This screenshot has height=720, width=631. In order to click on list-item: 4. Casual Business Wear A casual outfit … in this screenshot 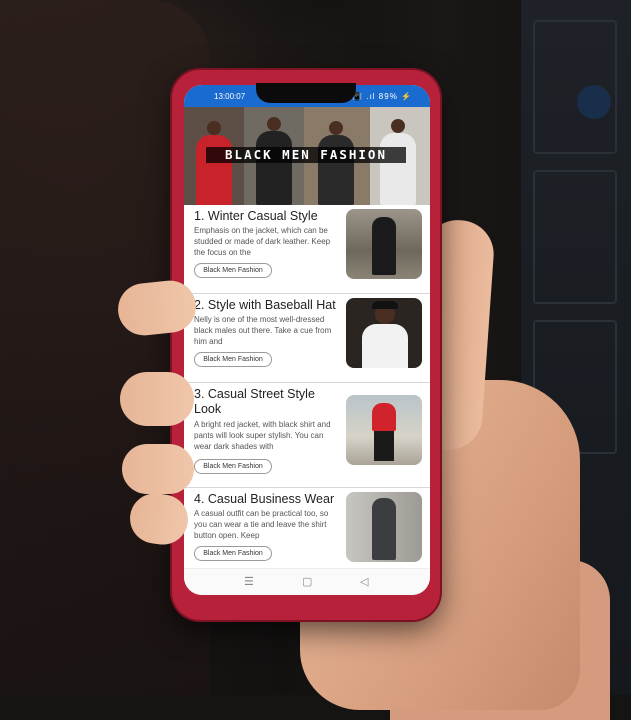, I will do `click(307, 532)`.